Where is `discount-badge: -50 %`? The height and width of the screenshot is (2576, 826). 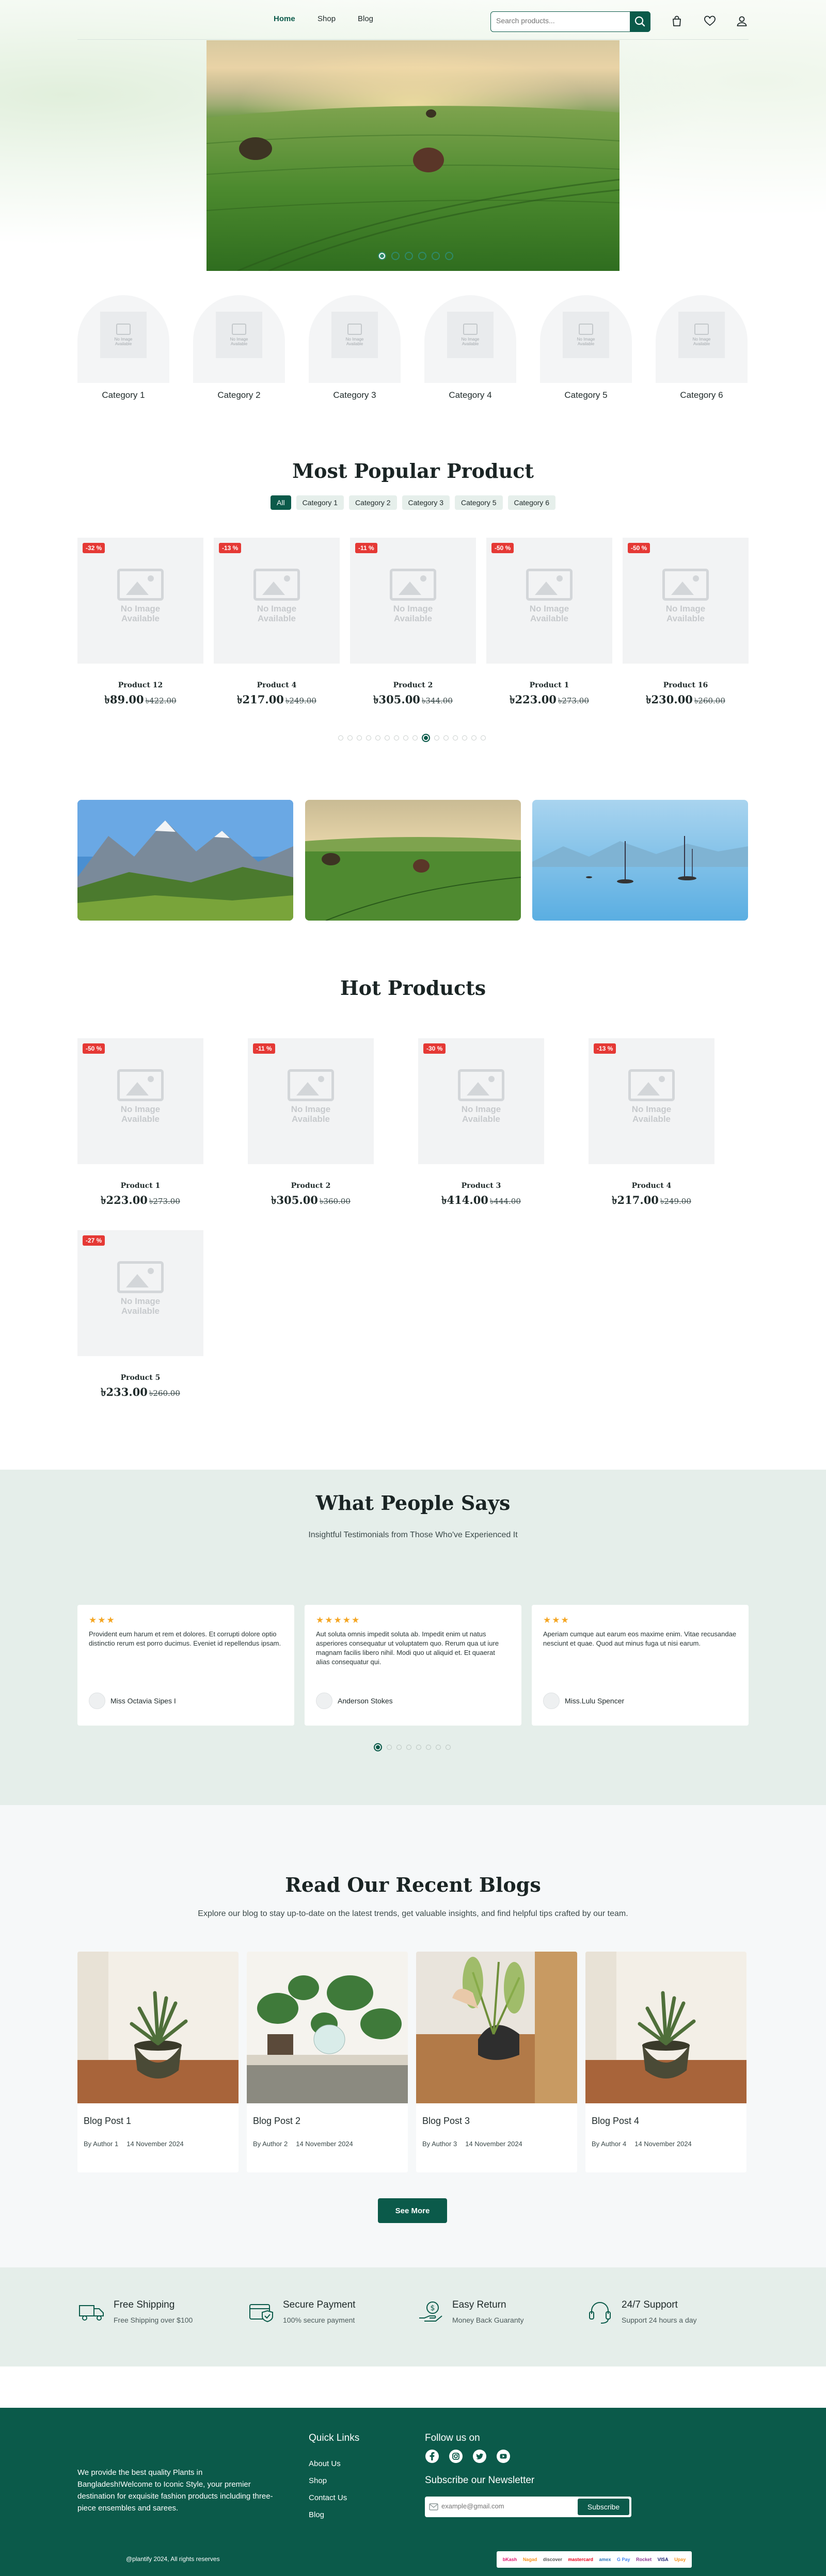 discount-badge: -50 % is located at coordinates (639, 548).